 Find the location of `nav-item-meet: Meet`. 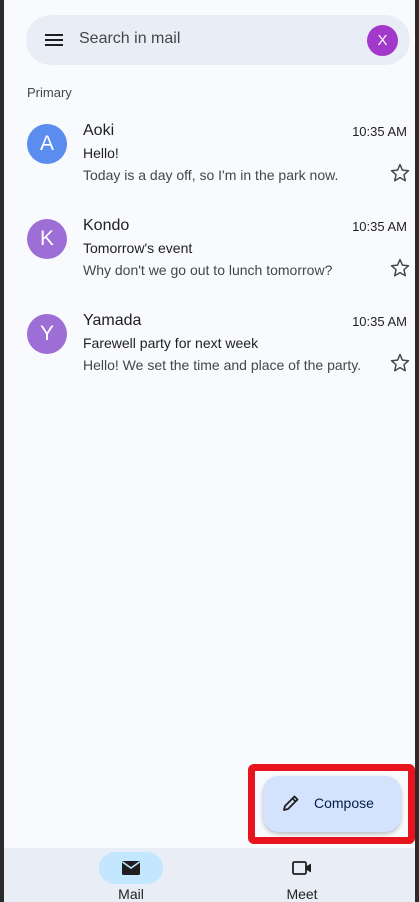

nav-item-meet: Meet is located at coordinates (302, 875).